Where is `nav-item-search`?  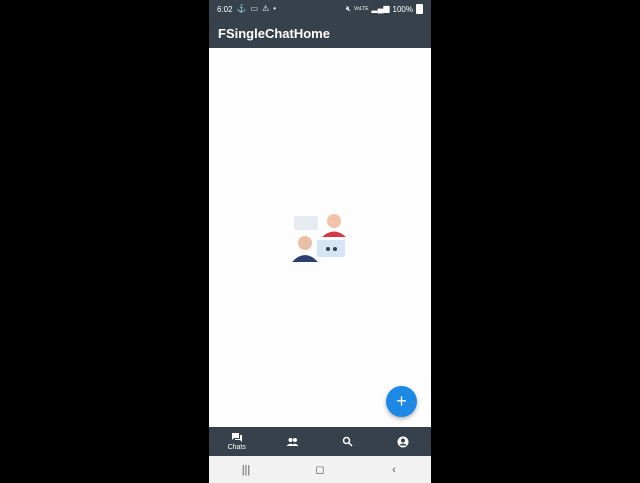
nav-item-search is located at coordinates (348, 441).